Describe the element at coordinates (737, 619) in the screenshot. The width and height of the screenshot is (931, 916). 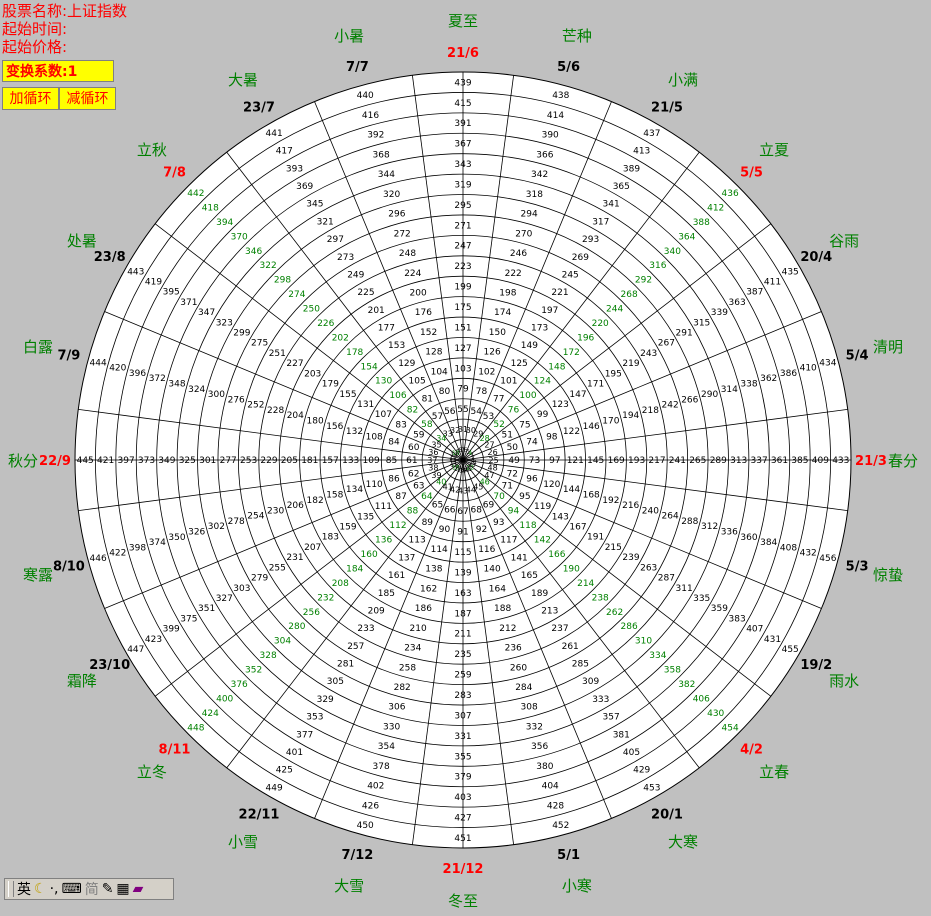
I see `wheel-number: 383` at that location.